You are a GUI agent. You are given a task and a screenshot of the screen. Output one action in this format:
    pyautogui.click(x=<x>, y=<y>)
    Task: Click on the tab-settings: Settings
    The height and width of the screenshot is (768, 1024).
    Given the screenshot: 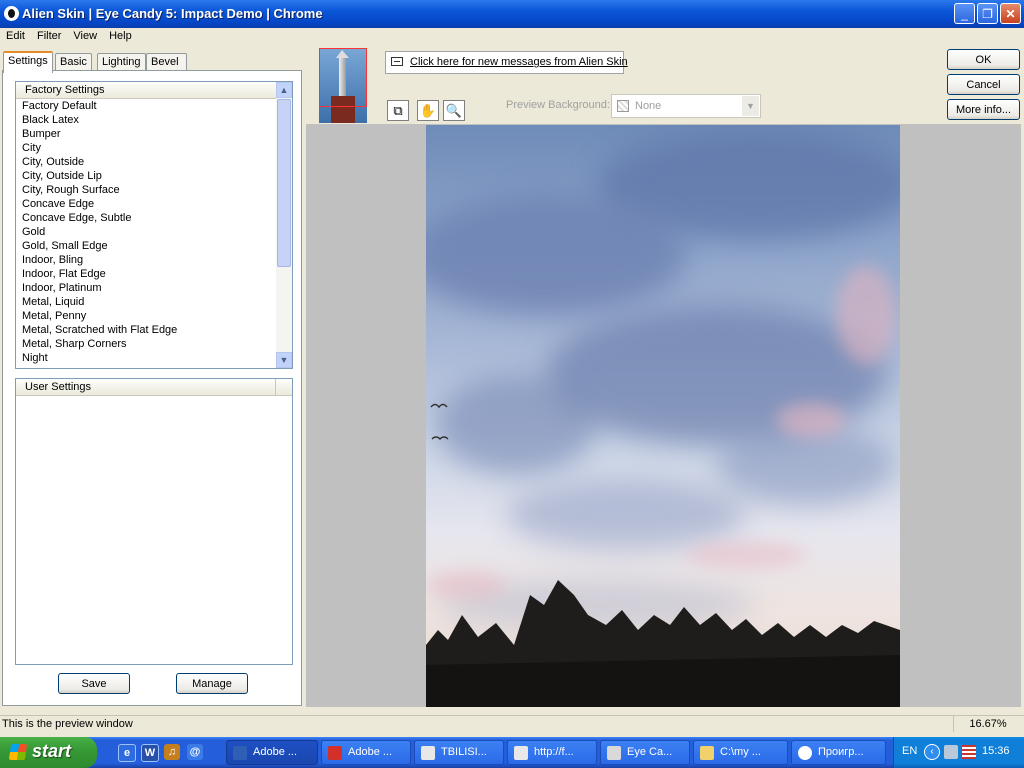 What is the action you would take?
    pyautogui.click(x=28, y=62)
    